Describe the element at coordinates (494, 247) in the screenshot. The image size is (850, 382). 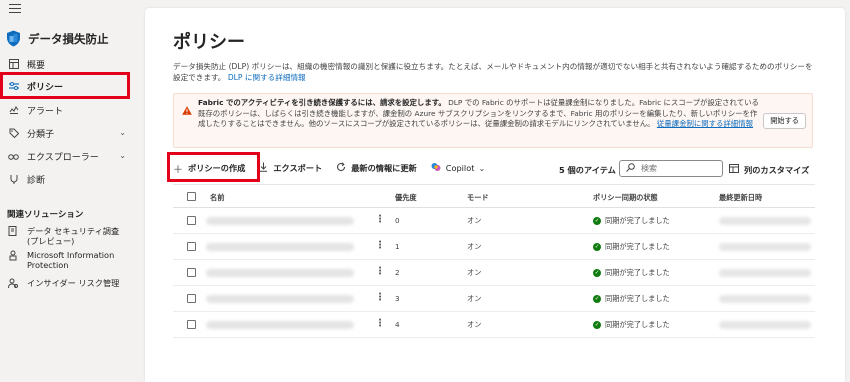
I see `table-row: ⋮ 1 オン ✓ 同期が完了しました` at that location.